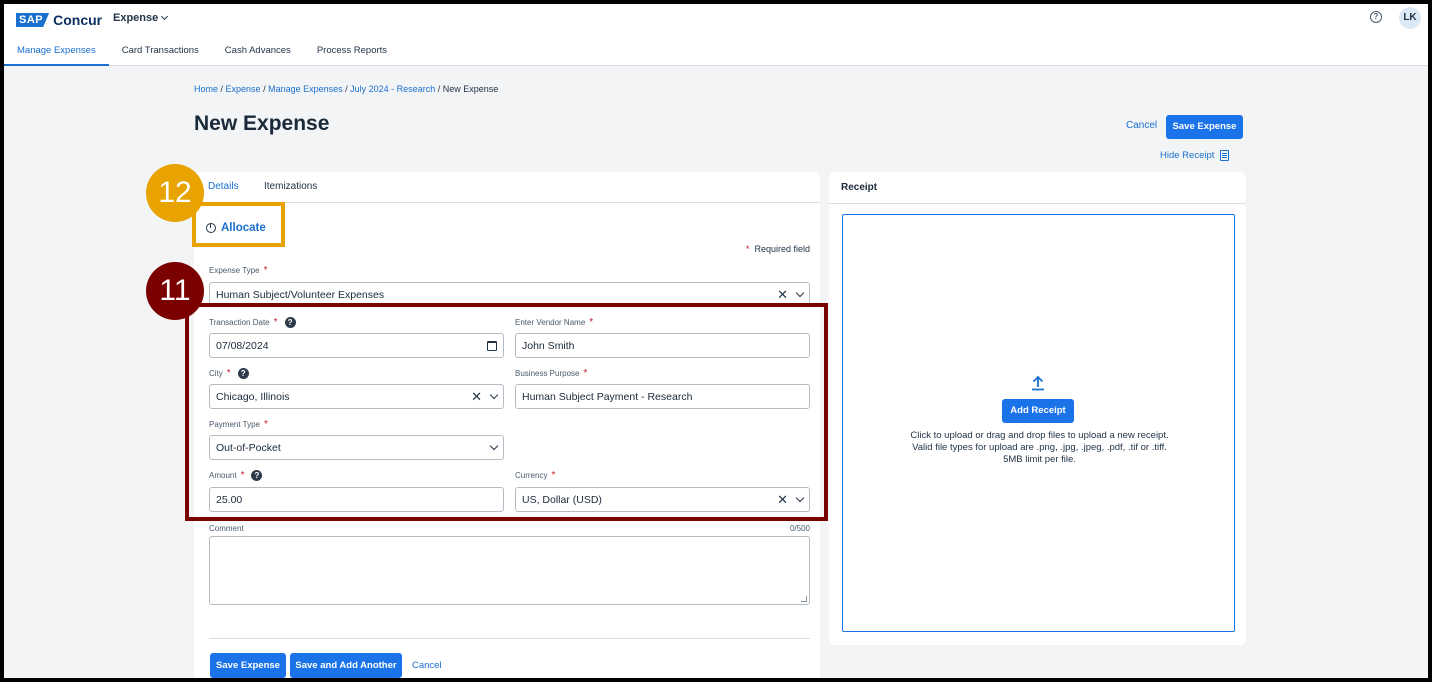 The width and height of the screenshot is (1432, 682). What do you see at coordinates (56, 54) in the screenshot?
I see `nav-manage-expenses: Manage Expenses` at bounding box center [56, 54].